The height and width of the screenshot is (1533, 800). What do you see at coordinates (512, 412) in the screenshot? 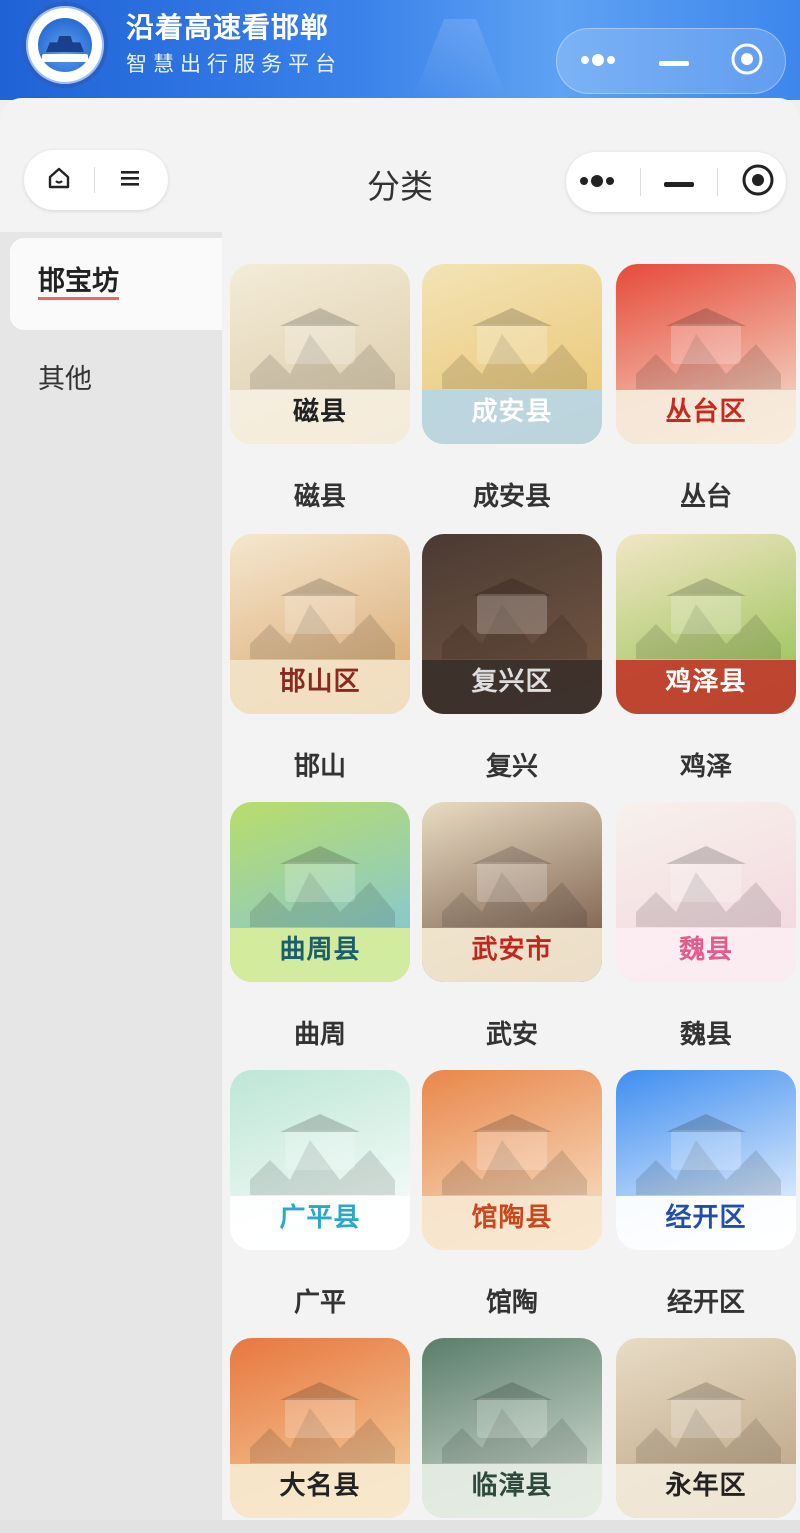
I see `tile-image-title: 成安县` at bounding box center [512, 412].